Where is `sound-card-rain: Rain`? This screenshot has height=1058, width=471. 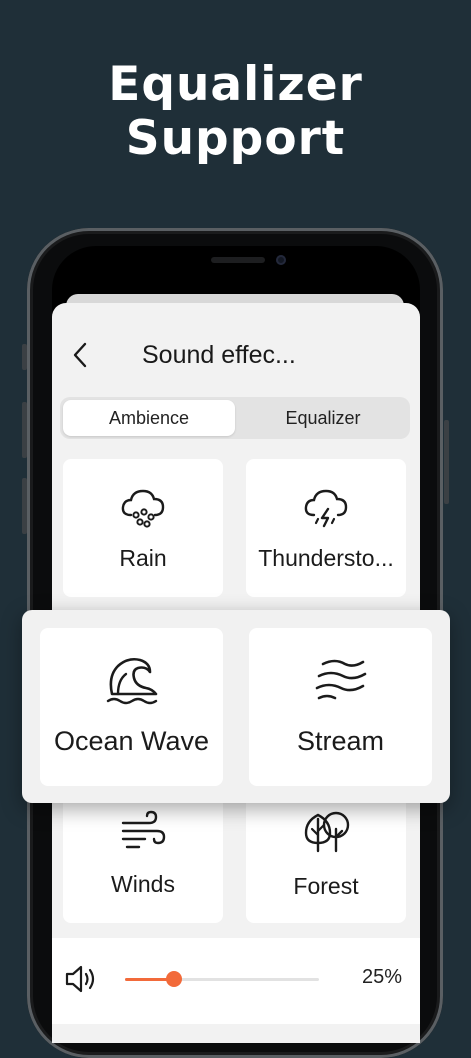
sound-card-rain: Rain is located at coordinates (143, 528).